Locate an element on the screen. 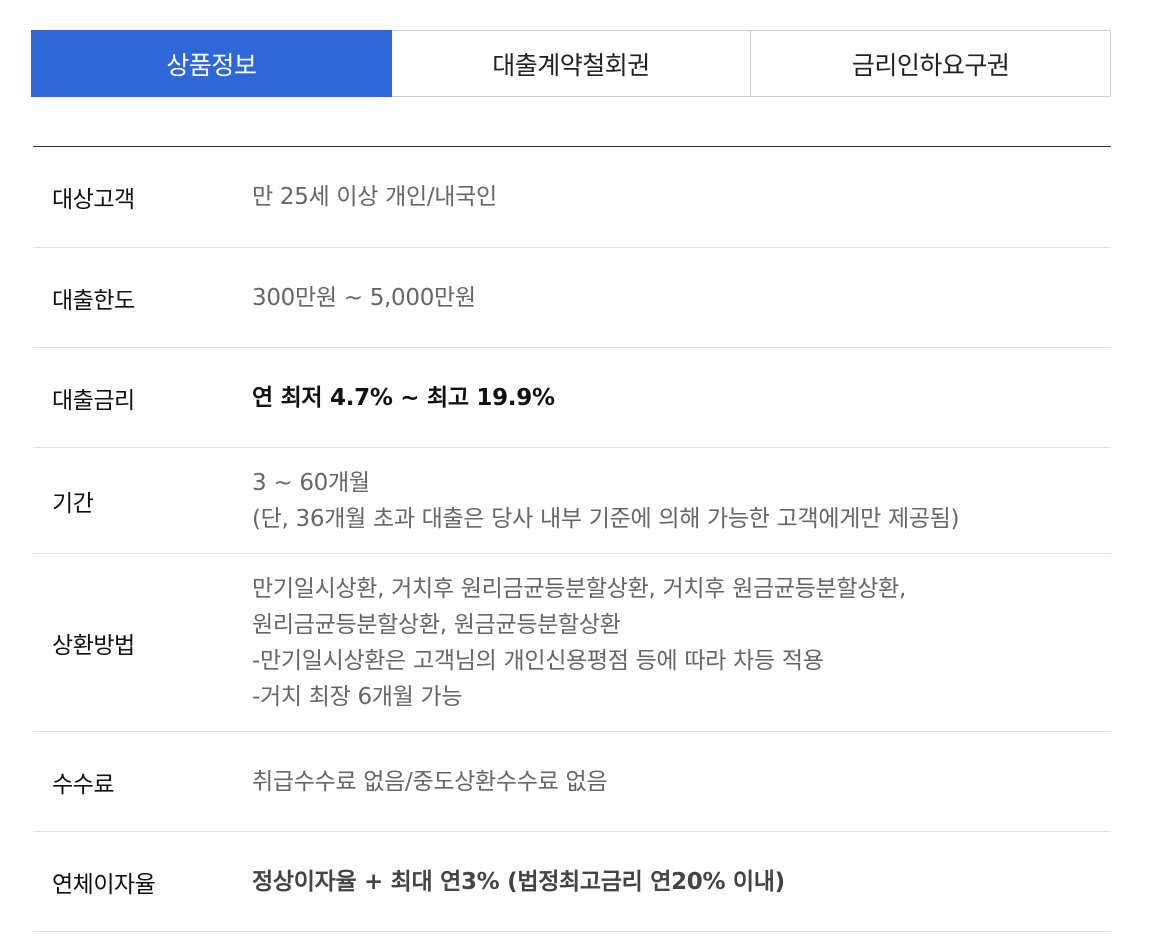  tab-product-info: 상품정보 is located at coordinates (211, 63).